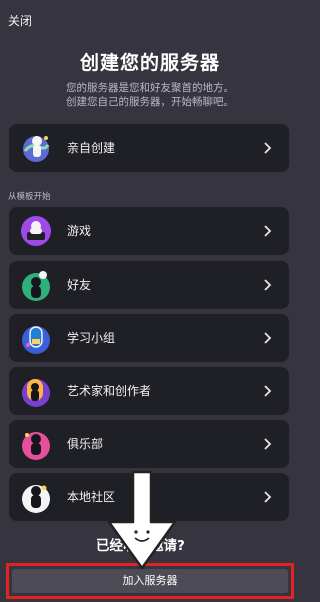 This screenshot has width=320, height=602. What do you see at coordinates (79, 285) in the screenshot?
I see `template-label: 好友` at bounding box center [79, 285].